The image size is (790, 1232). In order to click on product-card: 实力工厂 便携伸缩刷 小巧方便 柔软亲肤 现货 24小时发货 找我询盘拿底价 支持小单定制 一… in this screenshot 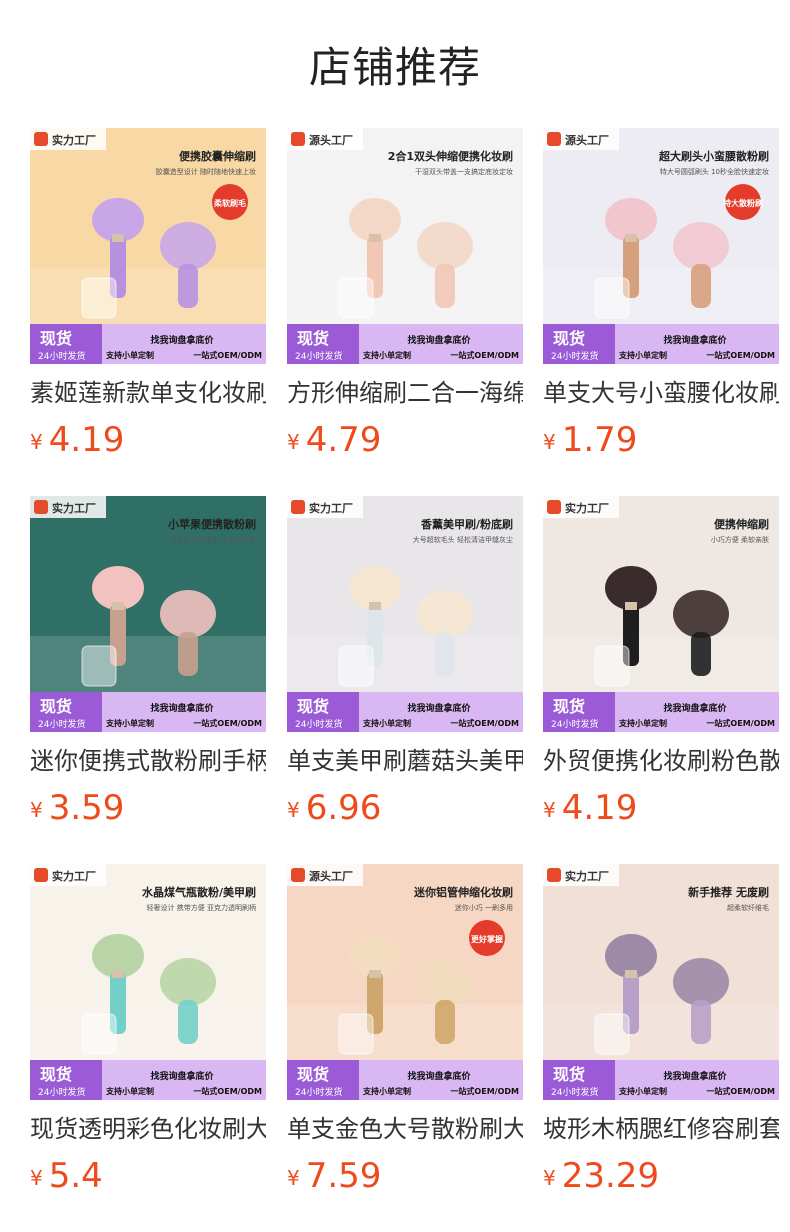, I will do `click(661, 663)`.